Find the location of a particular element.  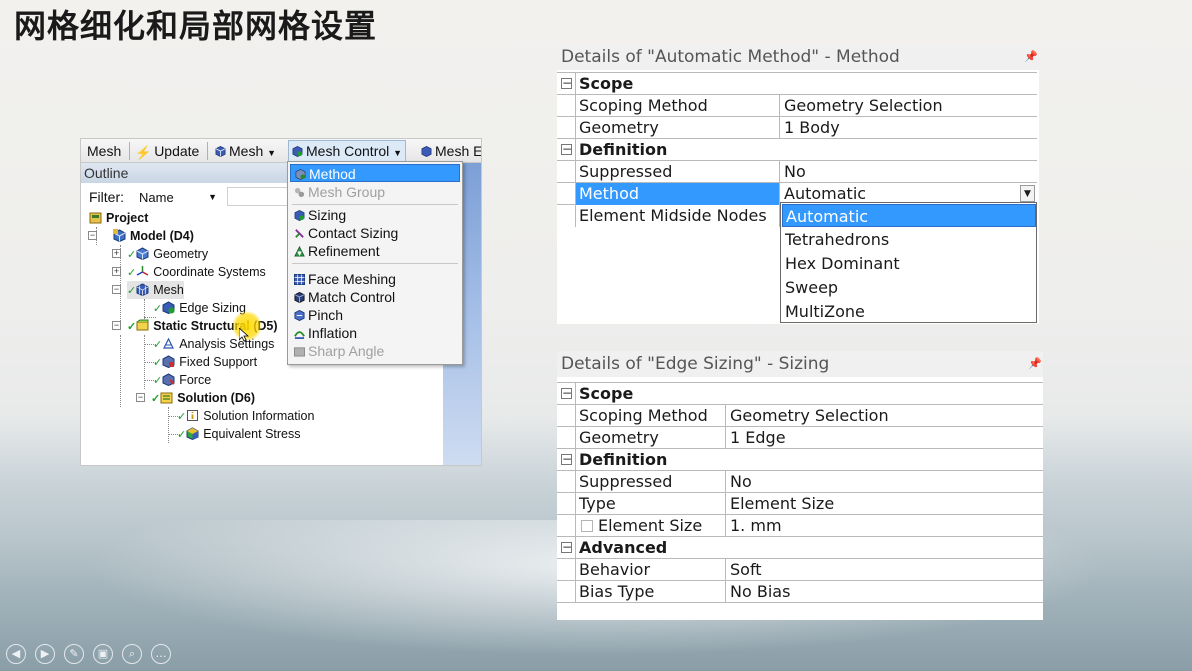

tree-item-model: Model (D4) is located at coordinates (153, 236).